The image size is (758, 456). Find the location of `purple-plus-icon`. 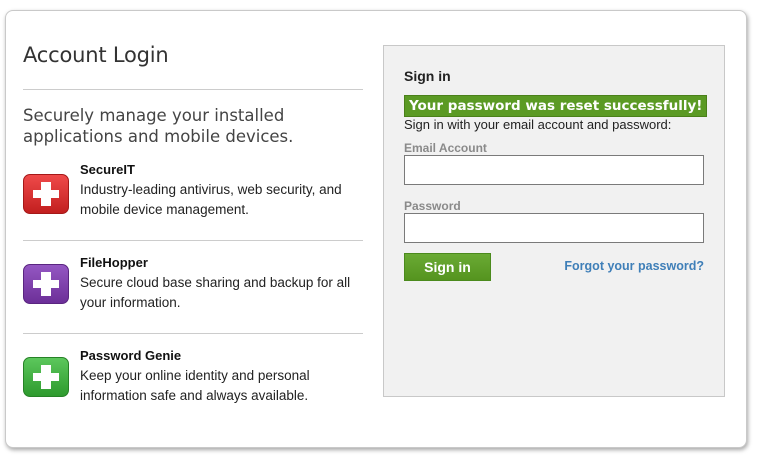

purple-plus-icon is located at coordinates (46, 284).